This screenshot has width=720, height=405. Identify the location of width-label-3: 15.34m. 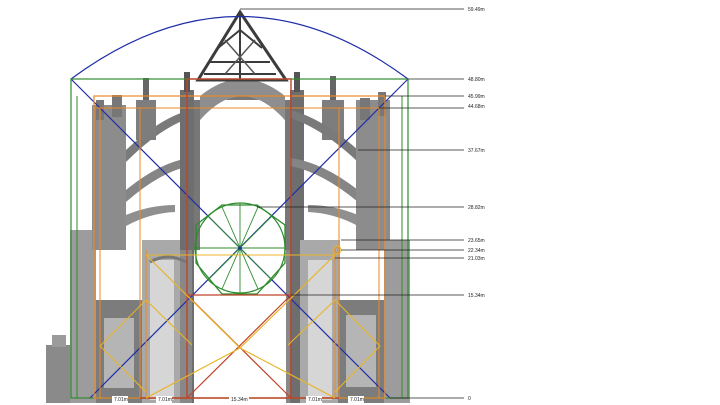
(239, 400).